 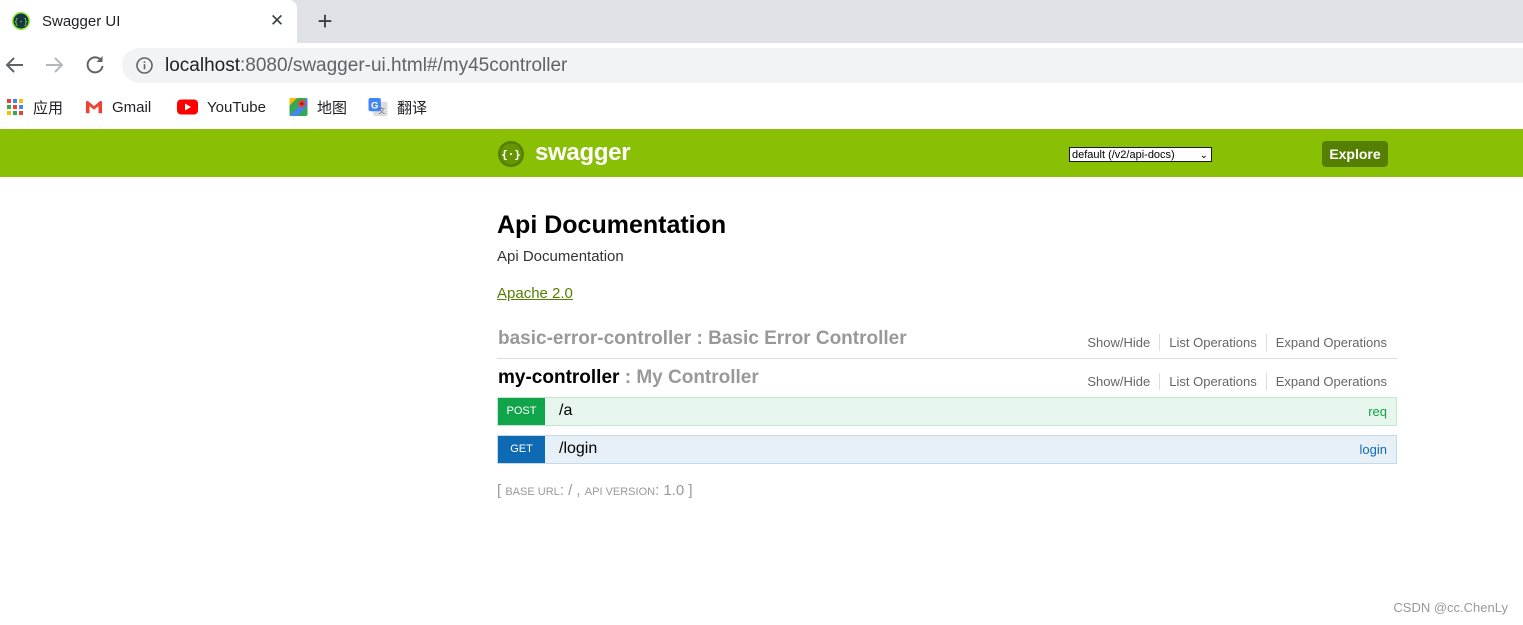 I want to click on swagger-logo-text: swagger, so click(x=583, y=153).